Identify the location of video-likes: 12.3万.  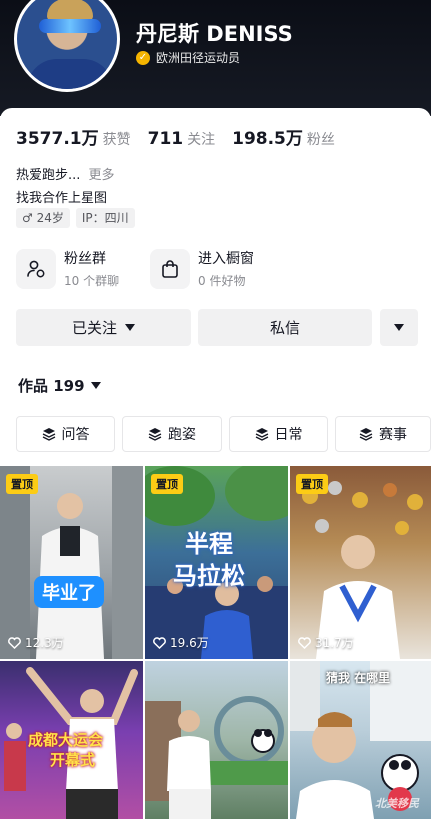
(36, 642).